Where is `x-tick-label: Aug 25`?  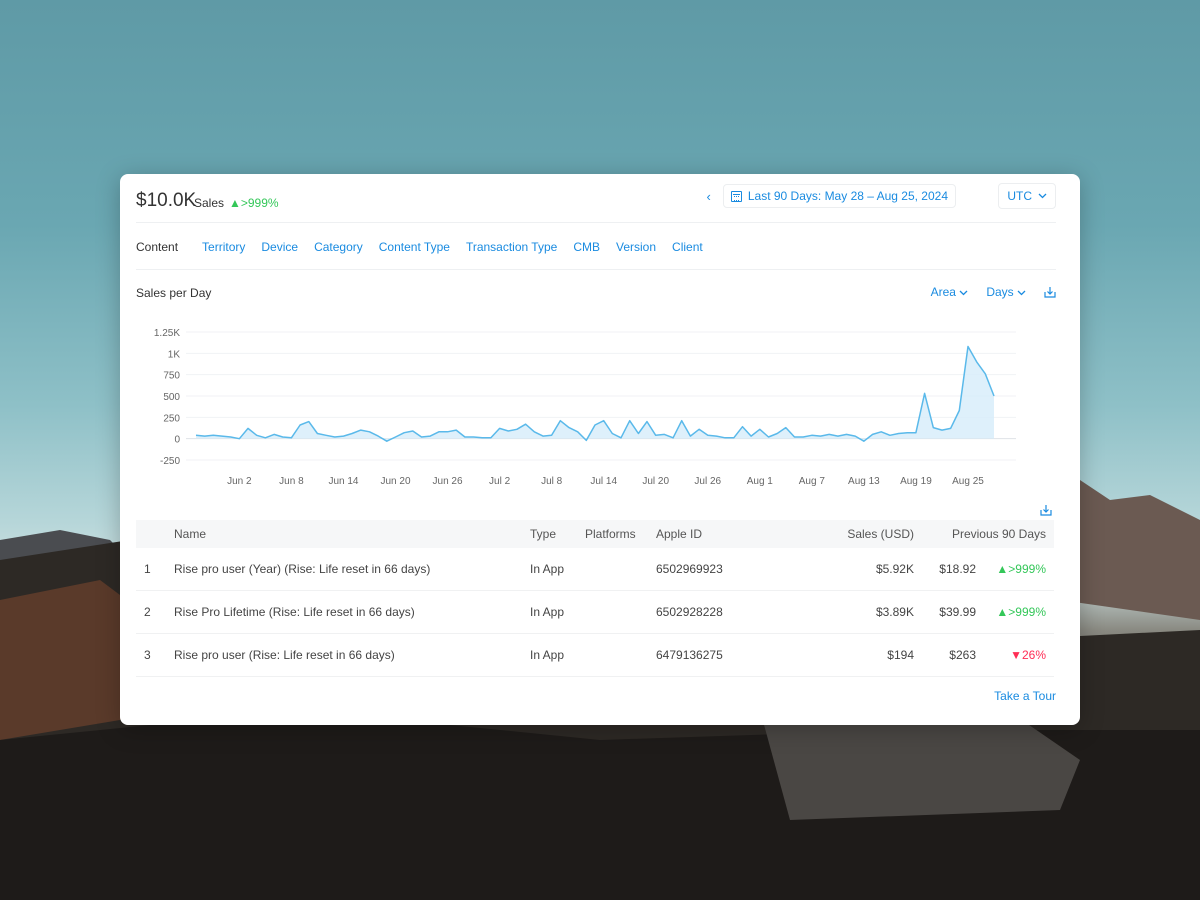
x-tick-label: Aug 25 is located at coordinates (968, 481).